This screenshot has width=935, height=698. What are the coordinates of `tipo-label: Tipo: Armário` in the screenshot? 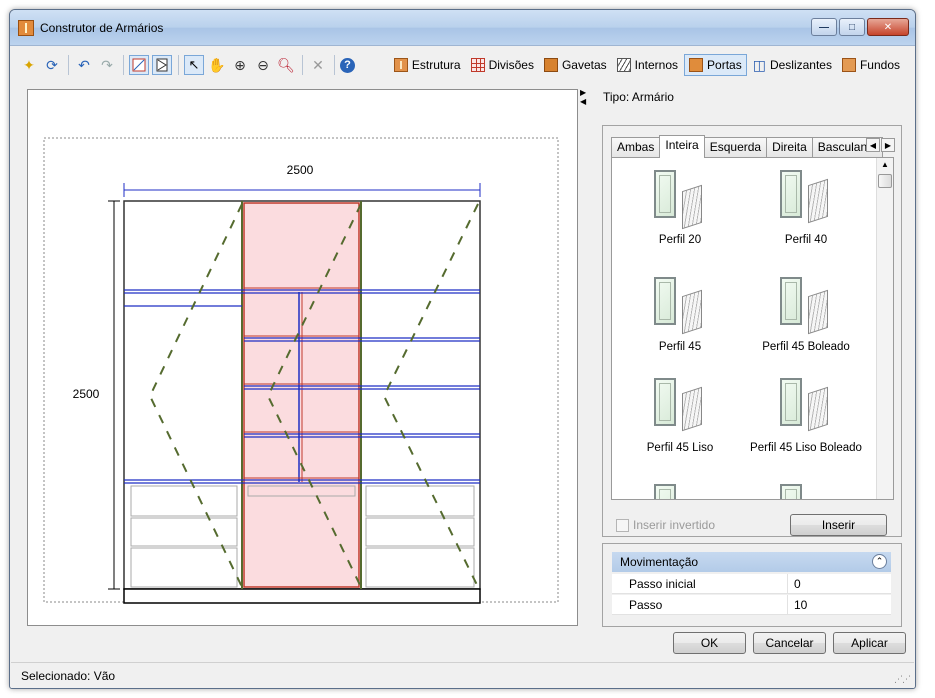 It's located at (638, 97).